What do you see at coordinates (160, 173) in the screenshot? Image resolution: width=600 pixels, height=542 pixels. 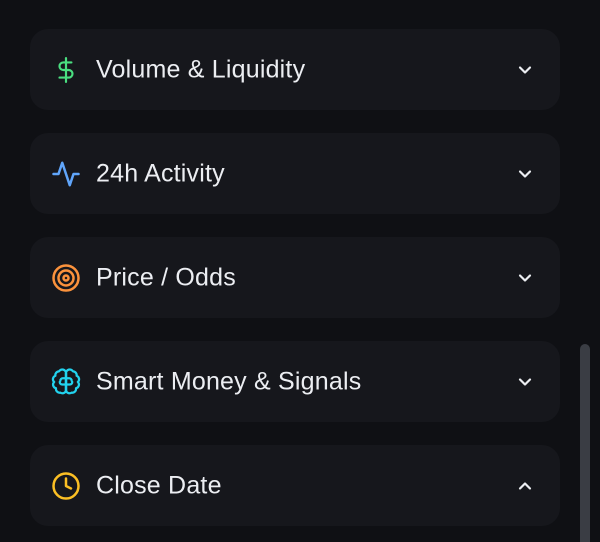 I see `section-label: 24h Activity` at bounding box center [160, 173].